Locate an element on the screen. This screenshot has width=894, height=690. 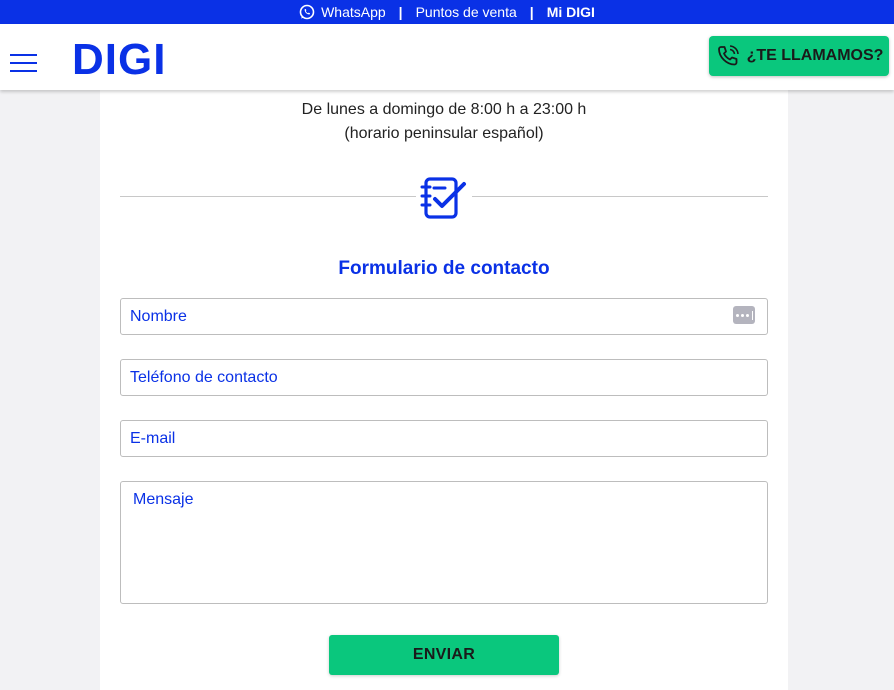
logo-text: DIGI is located at coordinates (119, 58).